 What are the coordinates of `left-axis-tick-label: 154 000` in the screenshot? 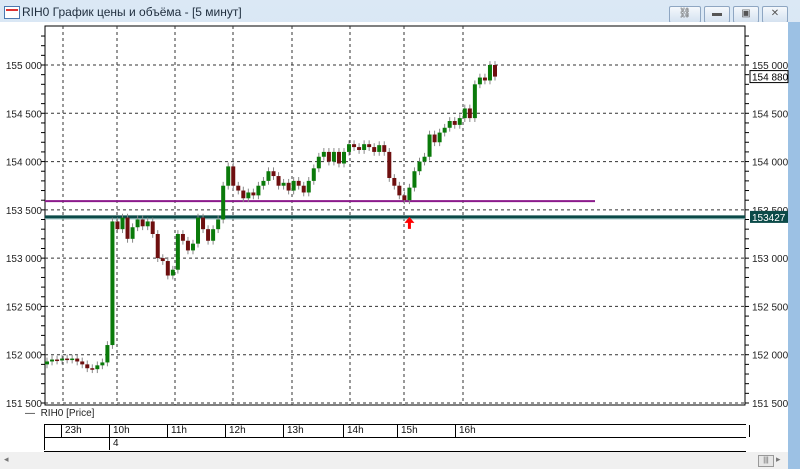 It's located at (24, 163).